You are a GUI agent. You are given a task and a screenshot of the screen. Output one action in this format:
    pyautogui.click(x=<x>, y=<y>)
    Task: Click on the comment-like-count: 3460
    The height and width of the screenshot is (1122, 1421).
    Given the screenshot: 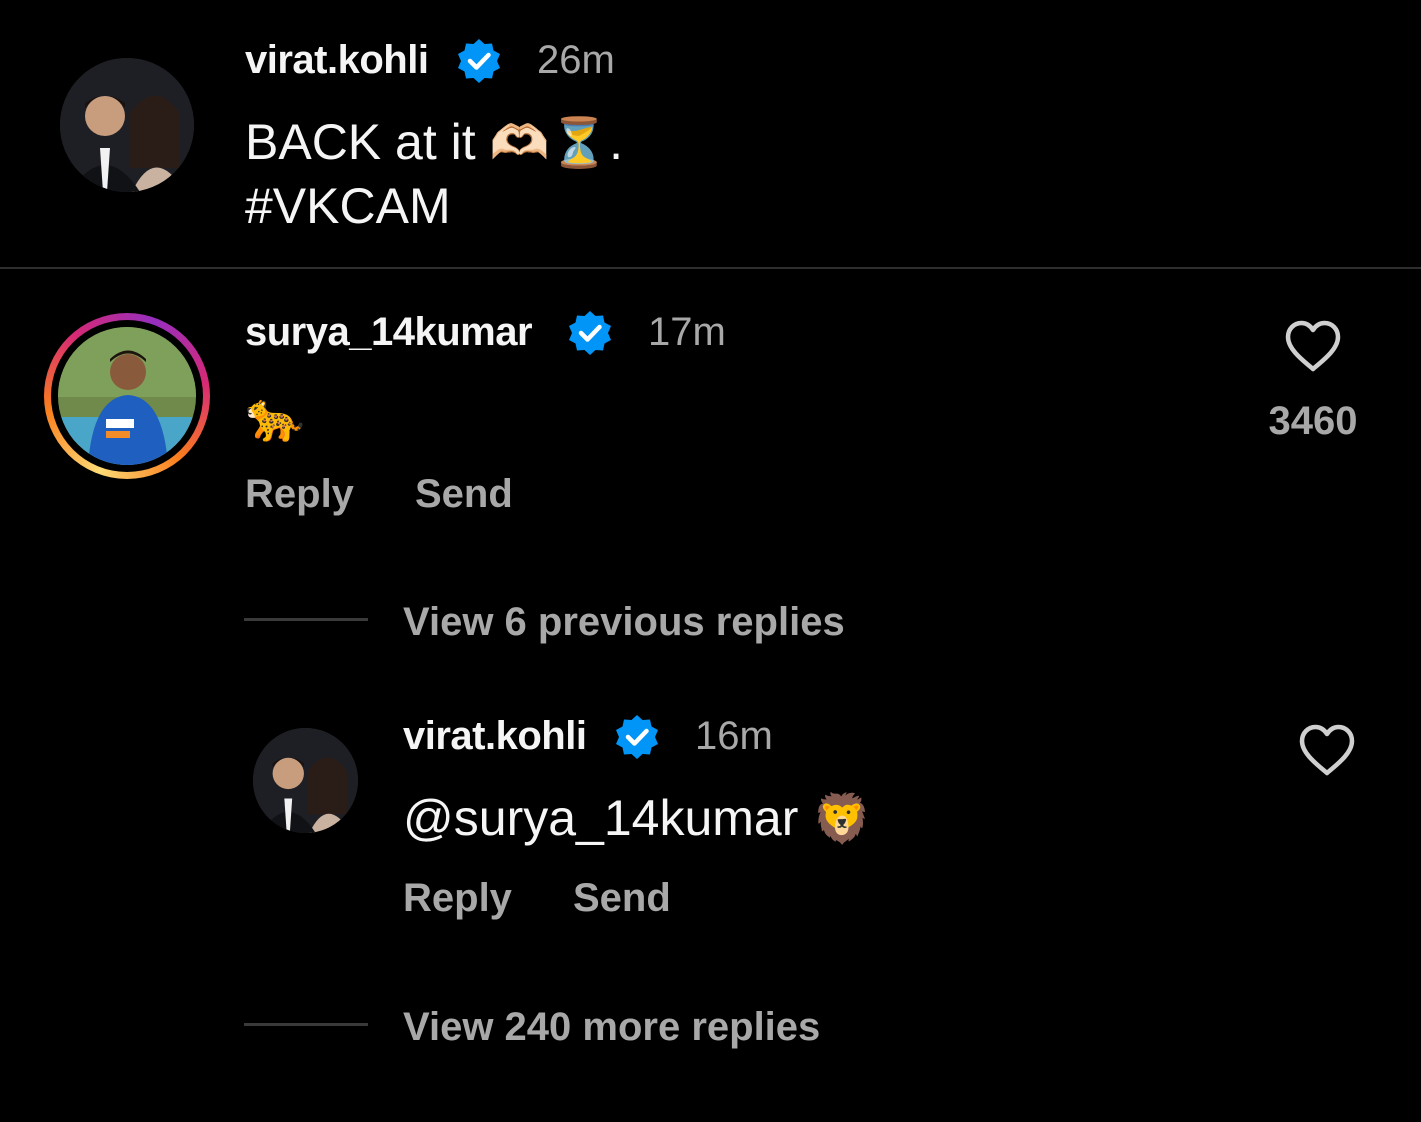 What is the action you would take?
    pyautogui.click(x=1313, y=421)
    